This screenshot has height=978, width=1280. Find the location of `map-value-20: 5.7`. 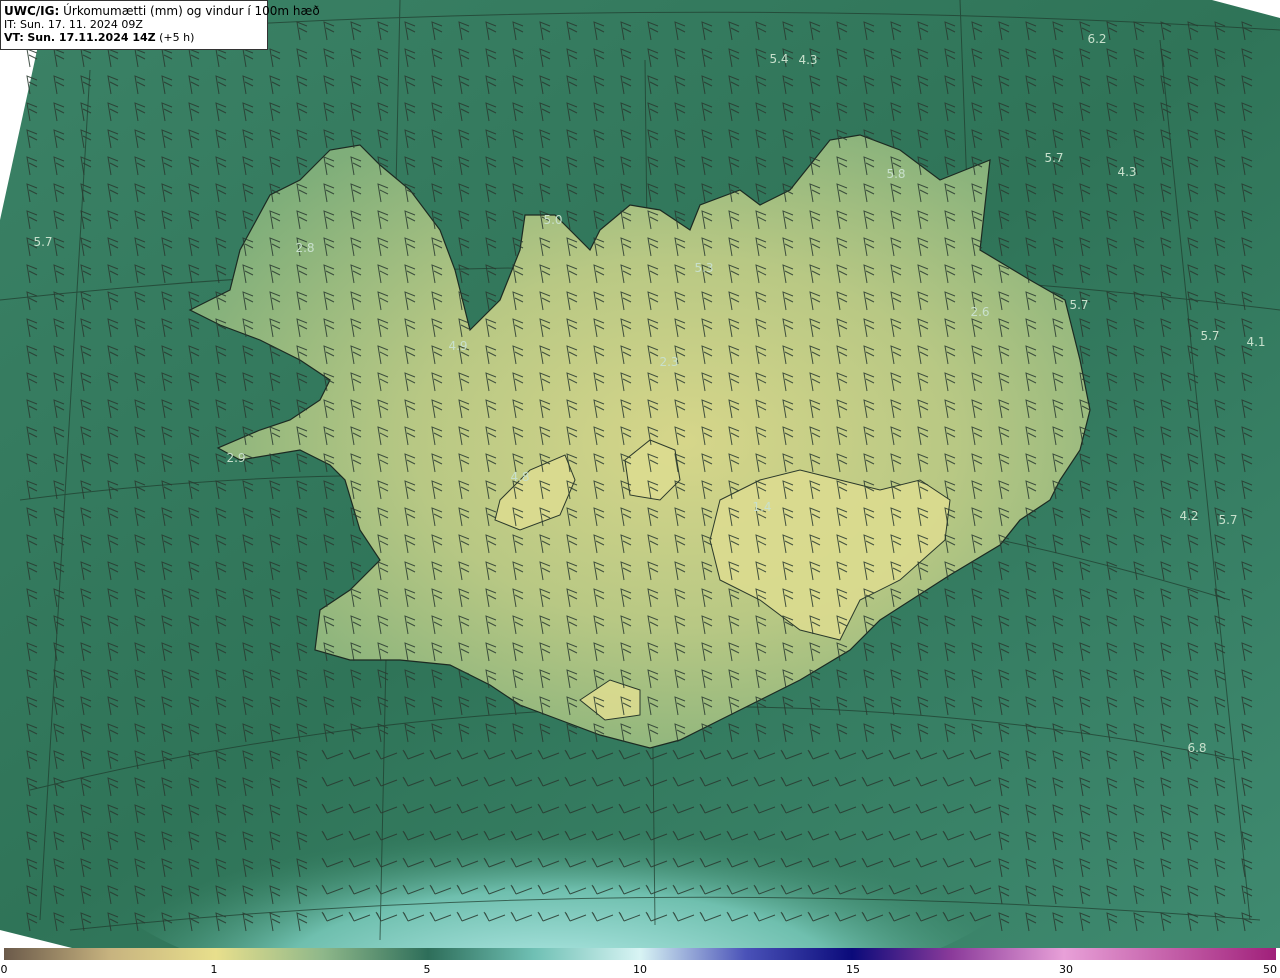

map-value-20: 5.7 is located at coordinates (1227, 520).